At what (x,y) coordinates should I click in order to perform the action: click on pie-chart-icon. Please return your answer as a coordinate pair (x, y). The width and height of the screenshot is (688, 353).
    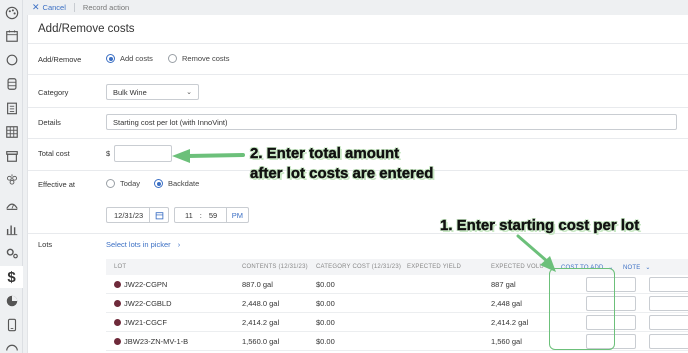
    Looking at the image, I should click on (11, 300).